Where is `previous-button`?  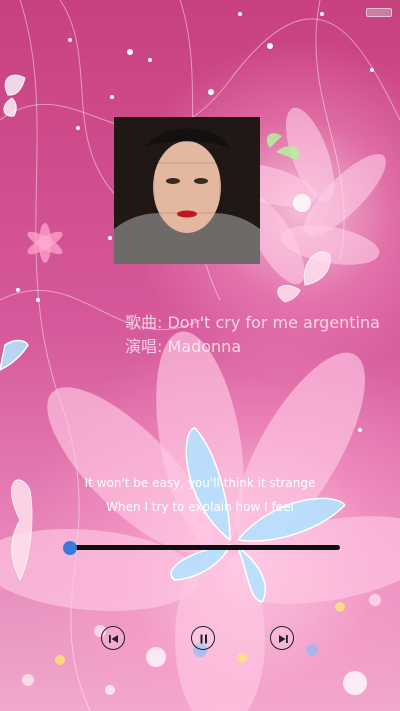
previous-button is located at coordinates (113, 638).